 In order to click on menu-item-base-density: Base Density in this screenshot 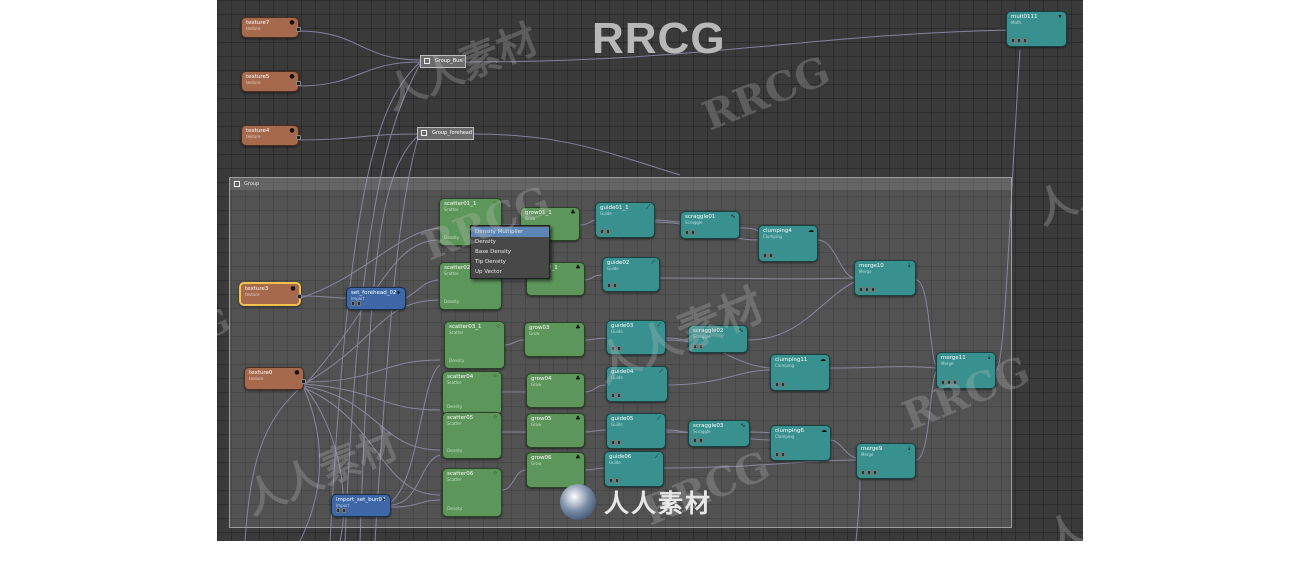, I will do `click(510, 252)`.